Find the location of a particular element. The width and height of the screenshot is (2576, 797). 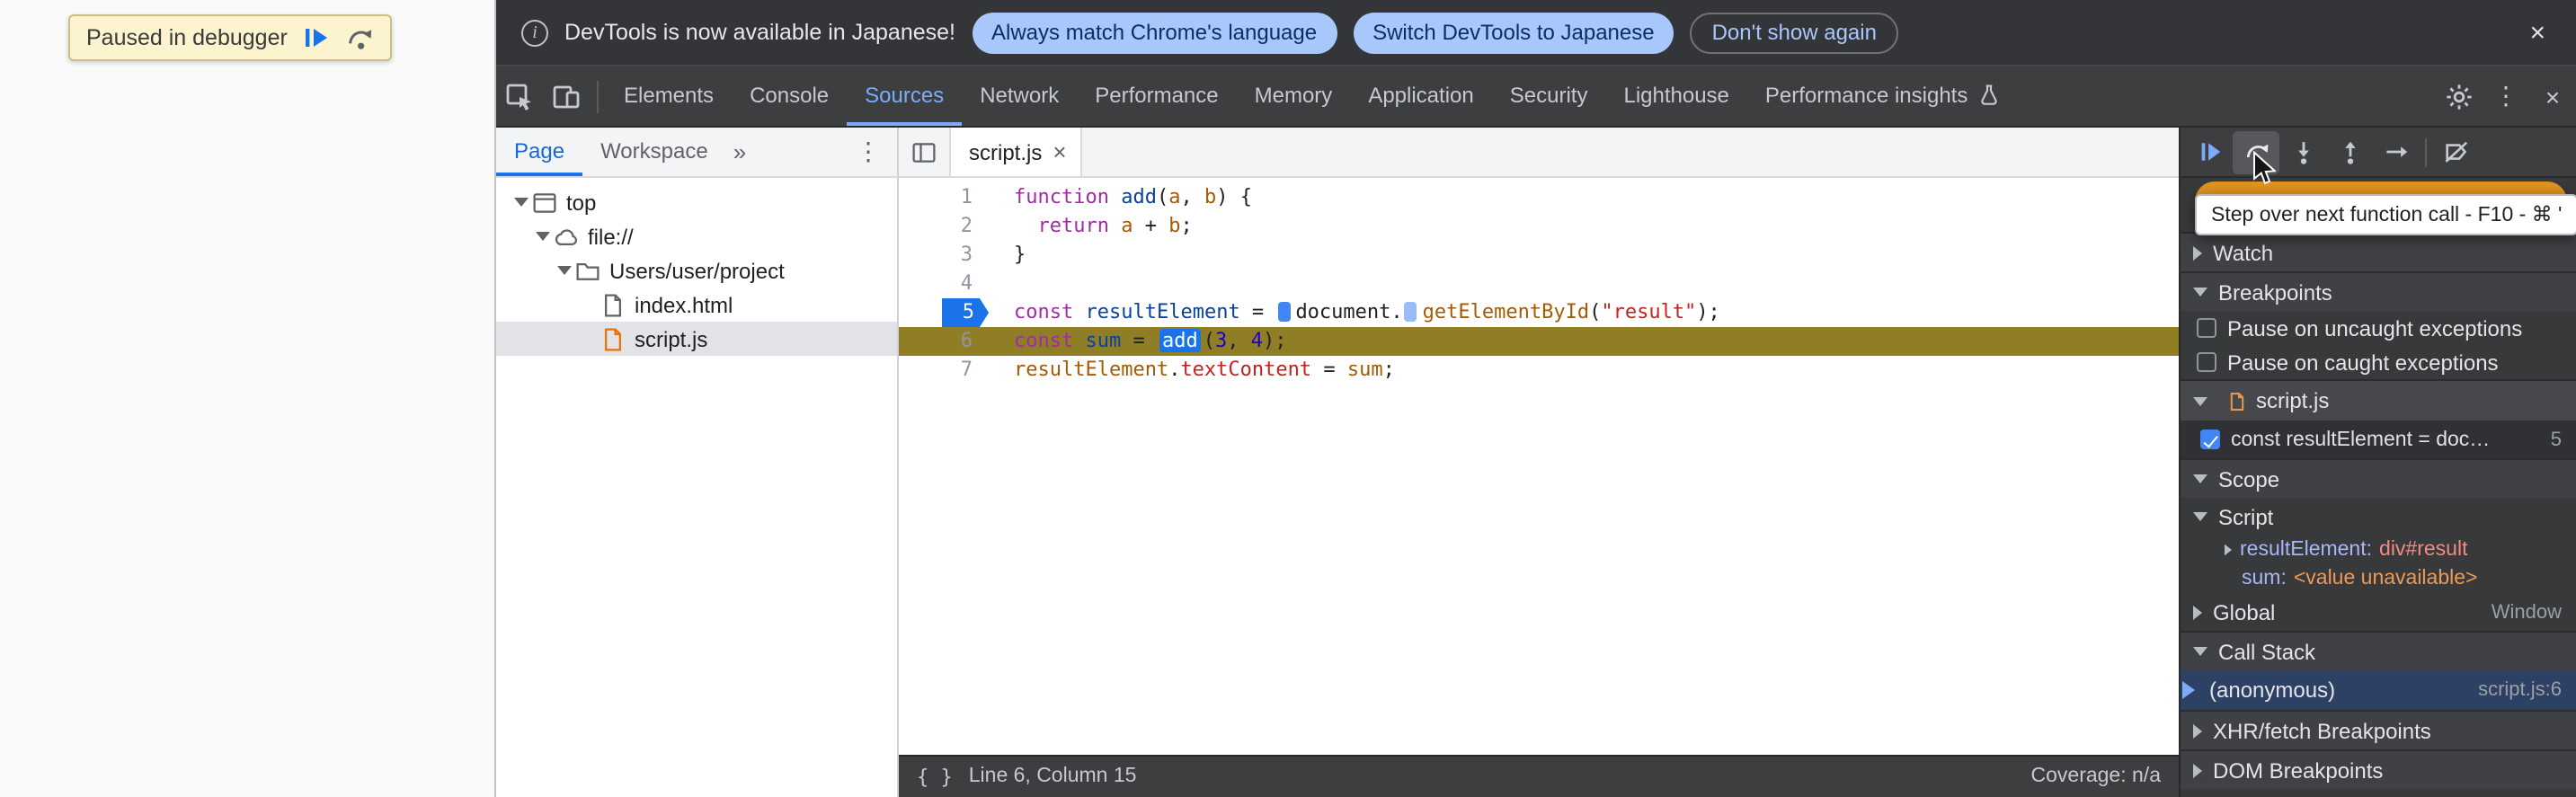

line-number: 3 is located at coordinates (967, 254).